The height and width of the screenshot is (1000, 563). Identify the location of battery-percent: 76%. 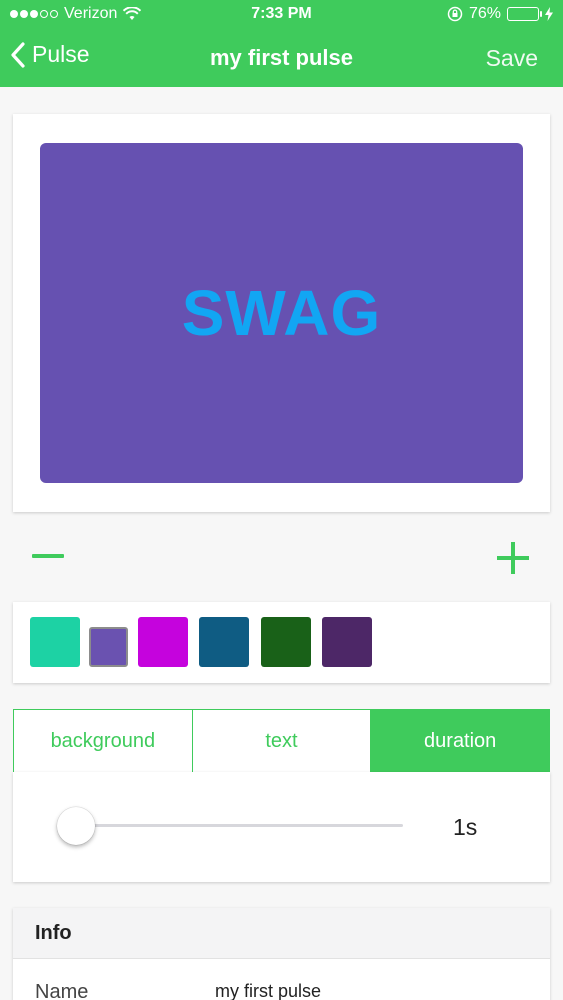
(484, 13).